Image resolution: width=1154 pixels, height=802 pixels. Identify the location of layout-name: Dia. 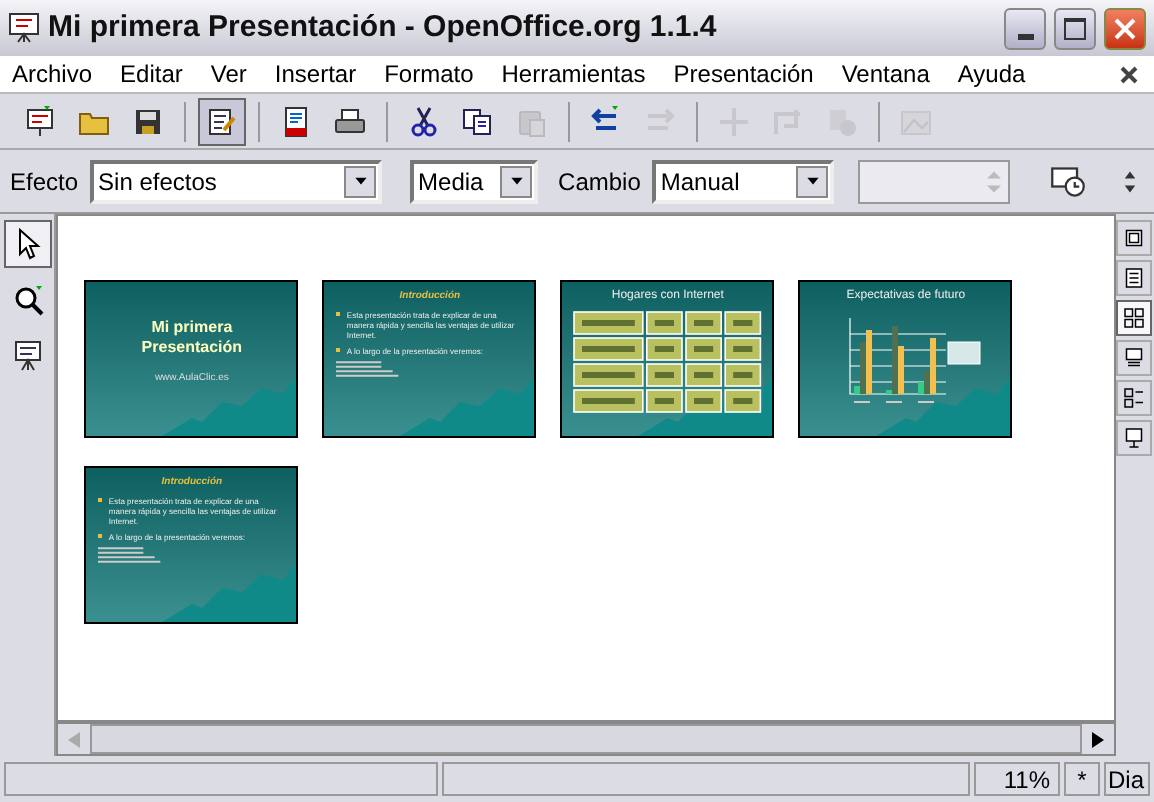
(1127, 779).